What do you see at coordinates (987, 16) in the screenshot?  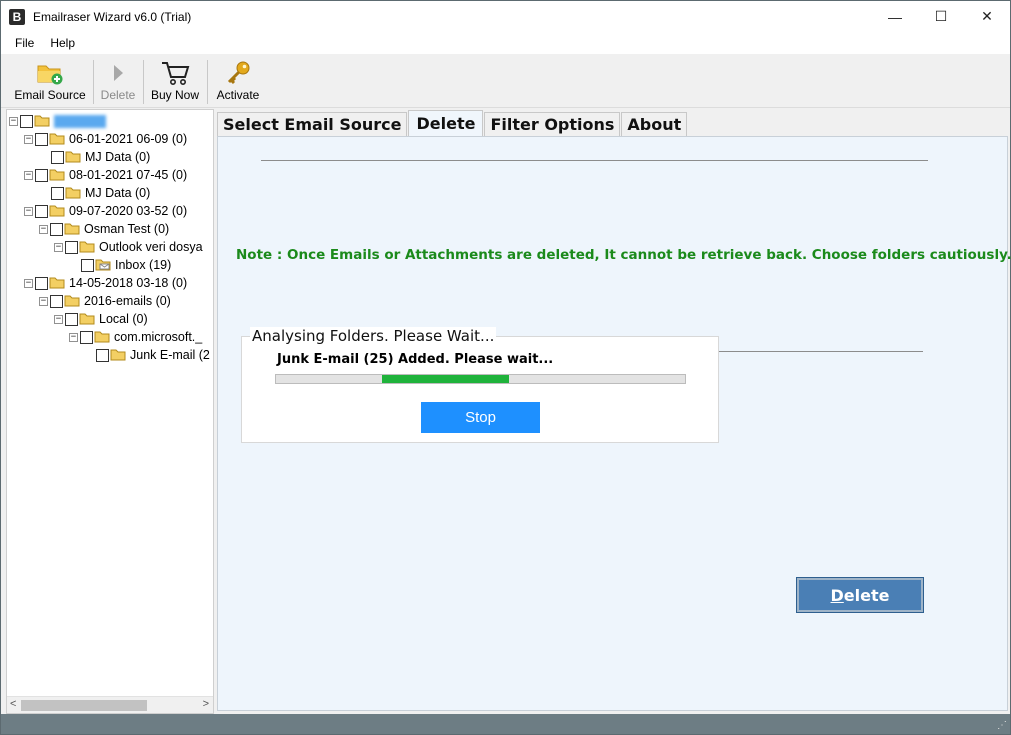 I see `close-button: ✕` at bounding box center [987, 16].